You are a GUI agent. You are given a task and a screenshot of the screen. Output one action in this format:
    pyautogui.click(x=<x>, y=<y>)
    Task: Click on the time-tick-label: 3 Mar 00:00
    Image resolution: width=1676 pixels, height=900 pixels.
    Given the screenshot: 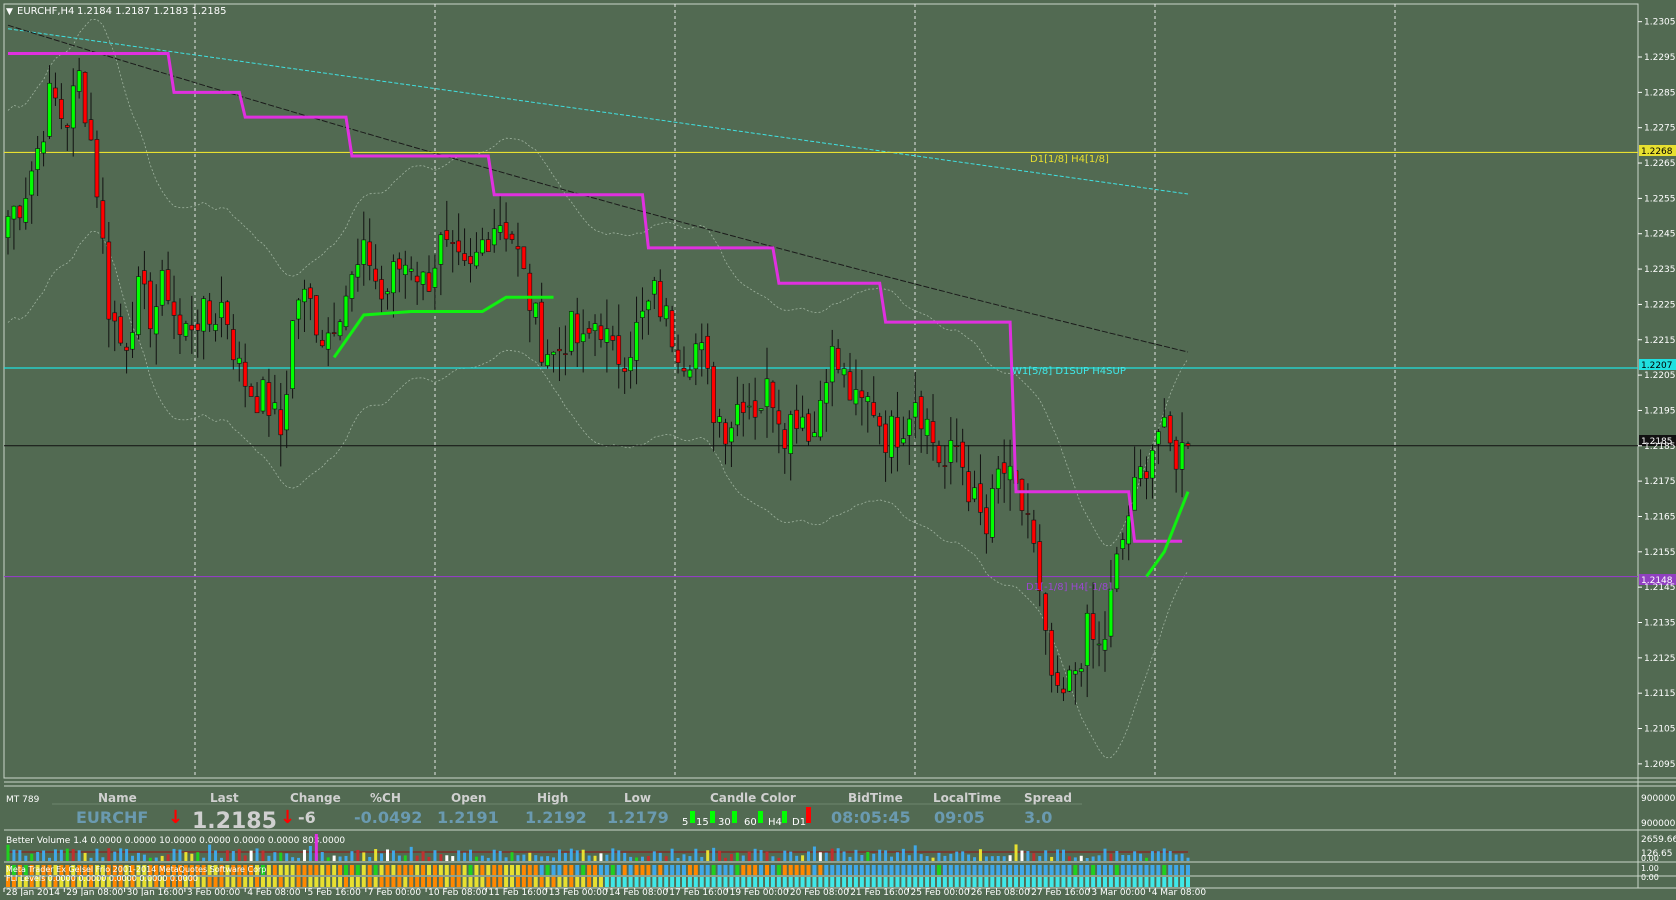 What is the action you would take?
    pyautogui.click(x=1118, y=892)
    